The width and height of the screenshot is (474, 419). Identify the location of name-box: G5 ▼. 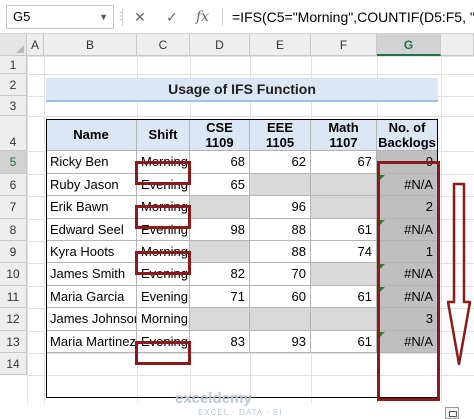
(60, 17).